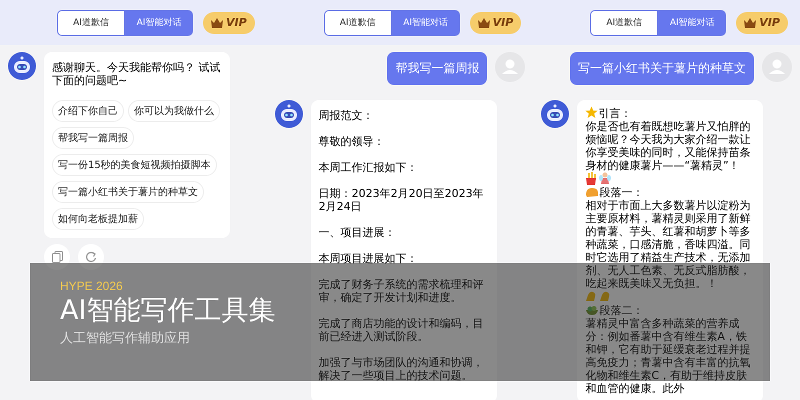 The width and height of the screenshot is (800, 400). Describe the element at coordinates (125, 338) in the screenshot. I see `banner-subtitle: 人工智能写作辅助应用` at that location.